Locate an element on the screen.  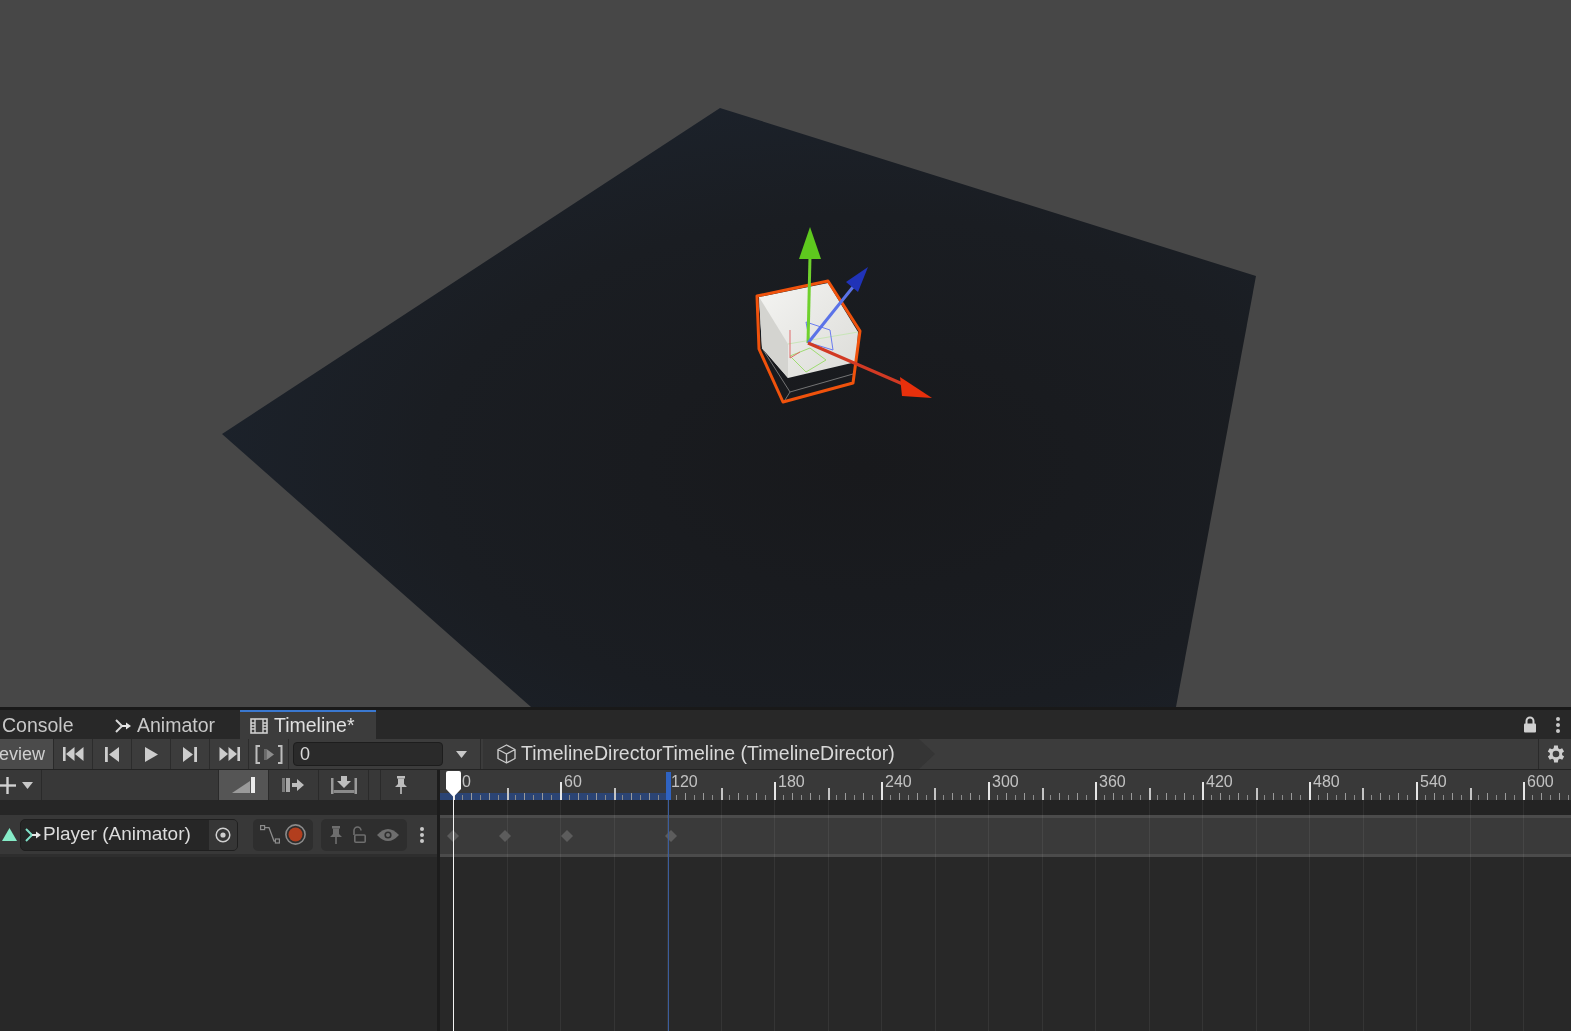
open-padlock-icon is located at coordinates (360, 834).